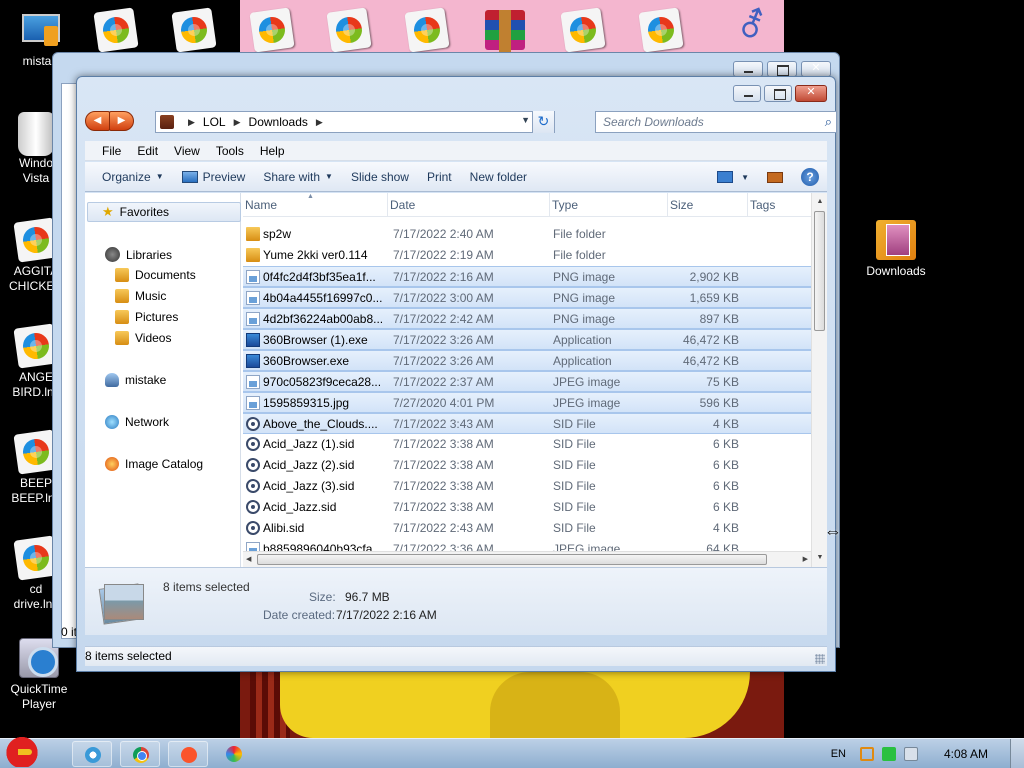  Describe the element at coordinates (138, 254) in the screenshot. I see `nav-libraries: Libraries` at that location.